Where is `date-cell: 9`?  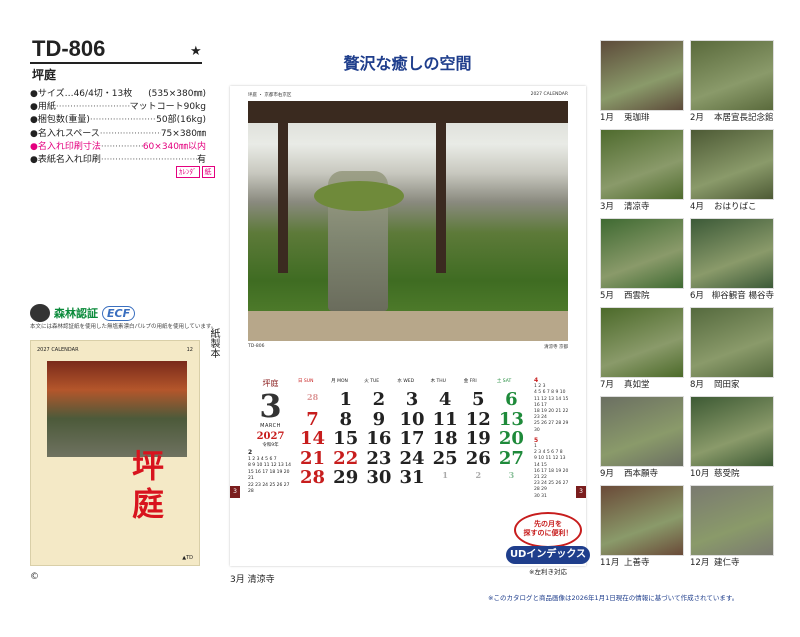 date-cell: 9 is located at coordinates (379, 419).